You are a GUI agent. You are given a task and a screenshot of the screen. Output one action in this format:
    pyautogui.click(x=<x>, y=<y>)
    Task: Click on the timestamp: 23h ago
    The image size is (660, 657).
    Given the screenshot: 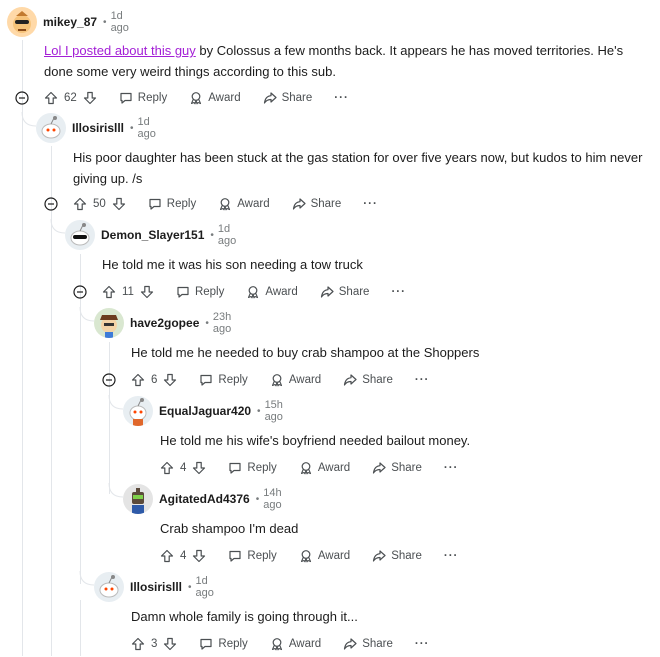 What is the action you would take?
    pyautogui.click(x=222, y=323)
    